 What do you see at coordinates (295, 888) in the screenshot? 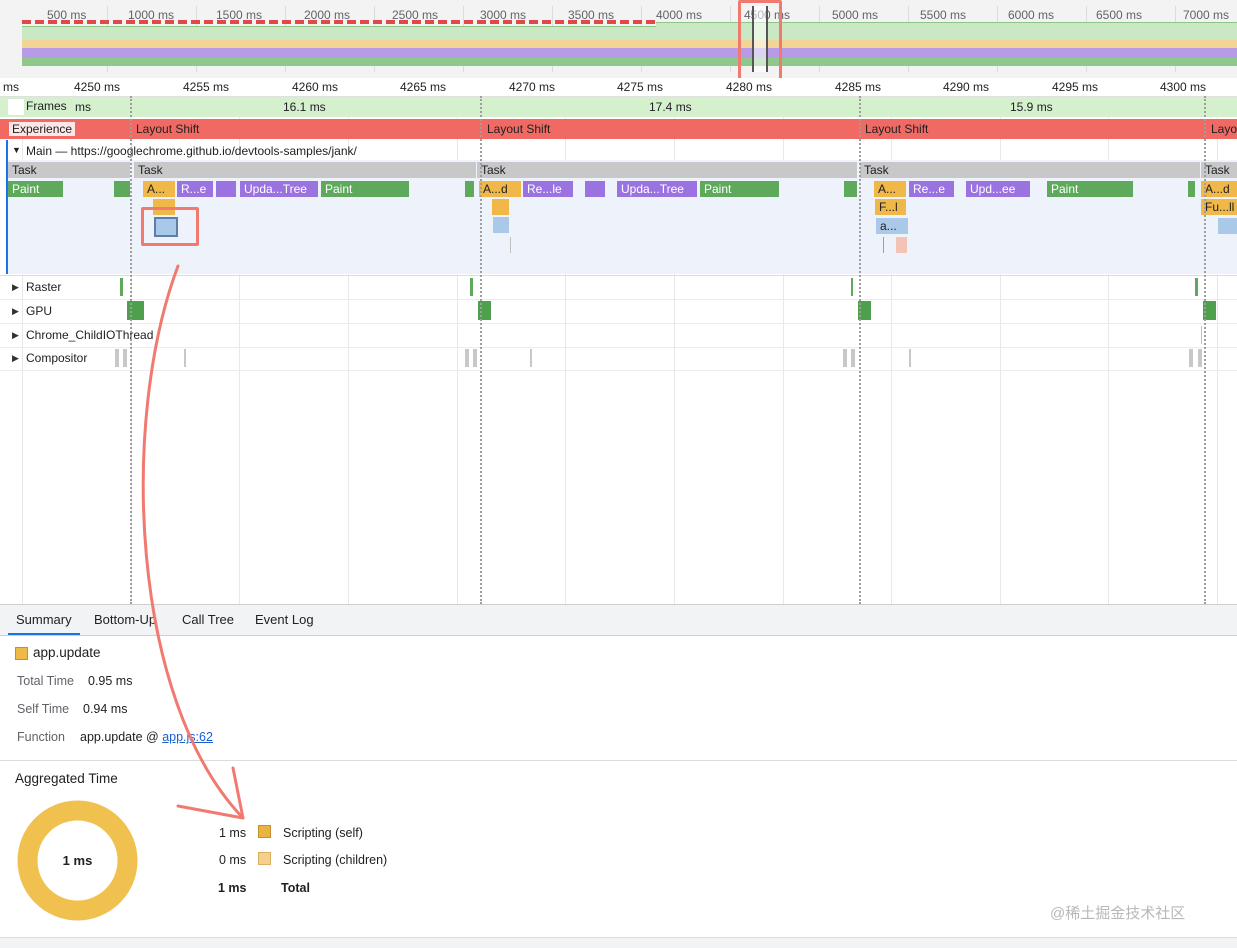
I see `total-label: Total` at bounding box center [295, 888].